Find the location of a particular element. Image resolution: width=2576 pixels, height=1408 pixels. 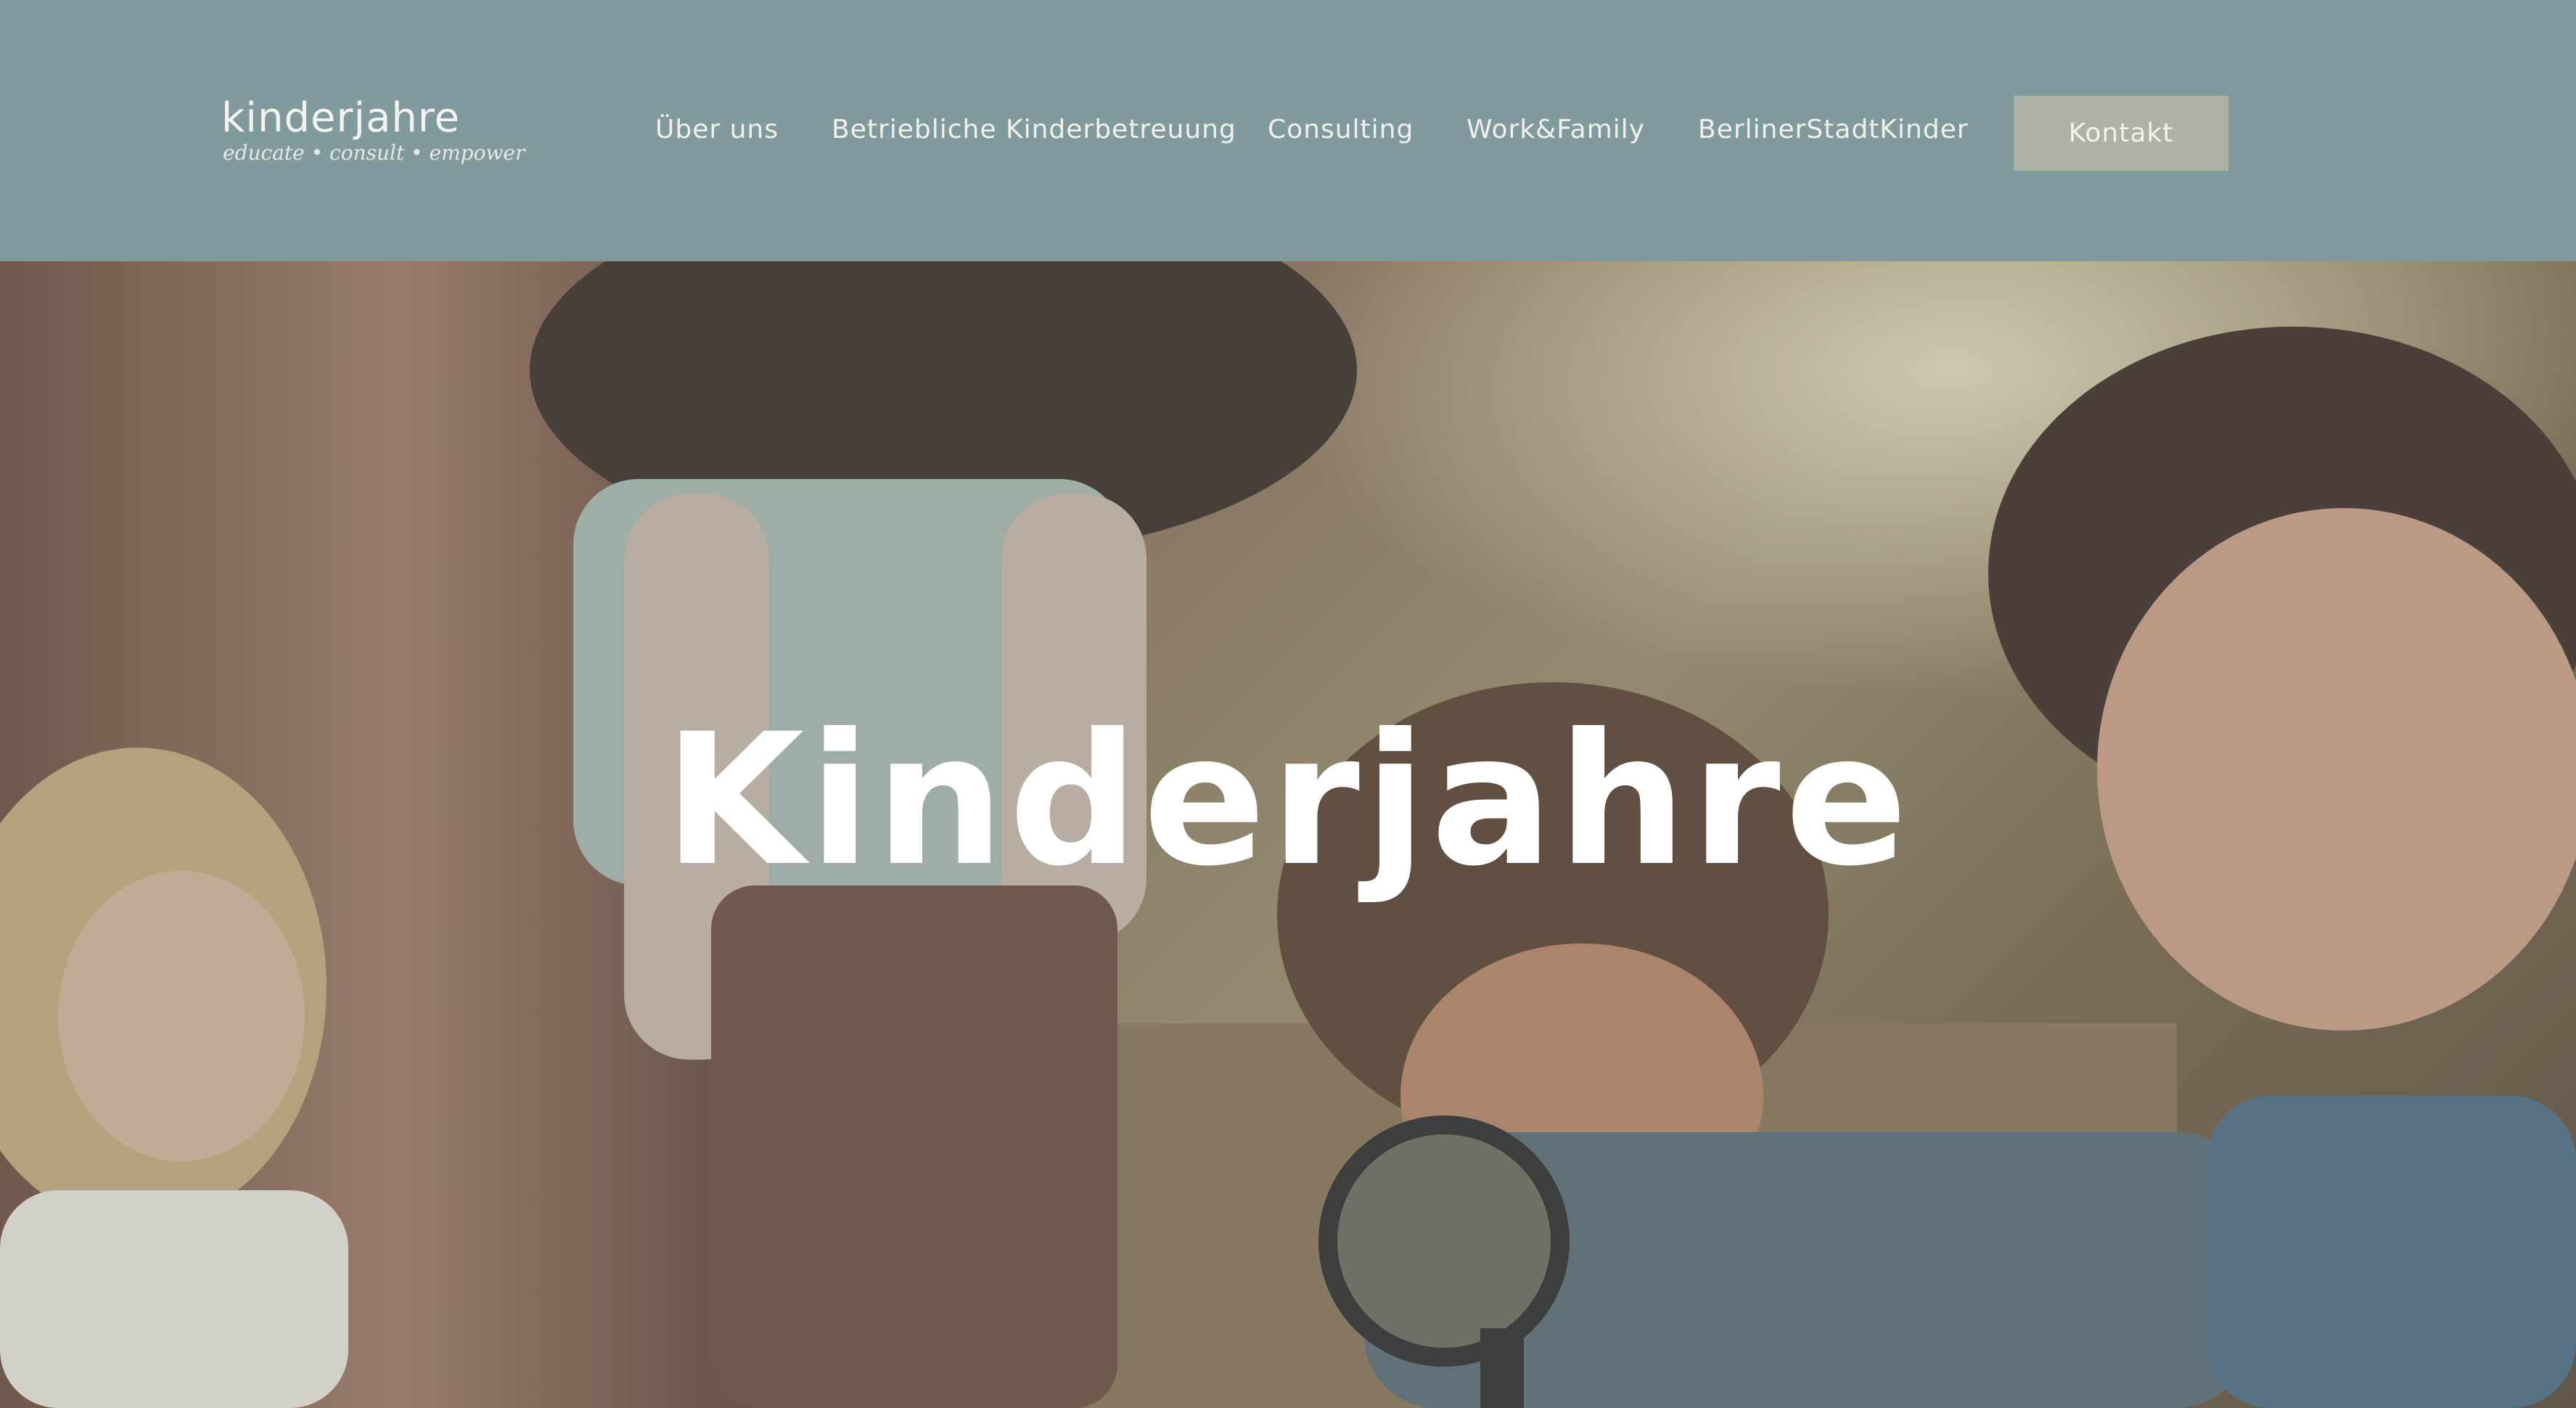

hero-title: Kinderjahre is located at coordinates (1288, 800).